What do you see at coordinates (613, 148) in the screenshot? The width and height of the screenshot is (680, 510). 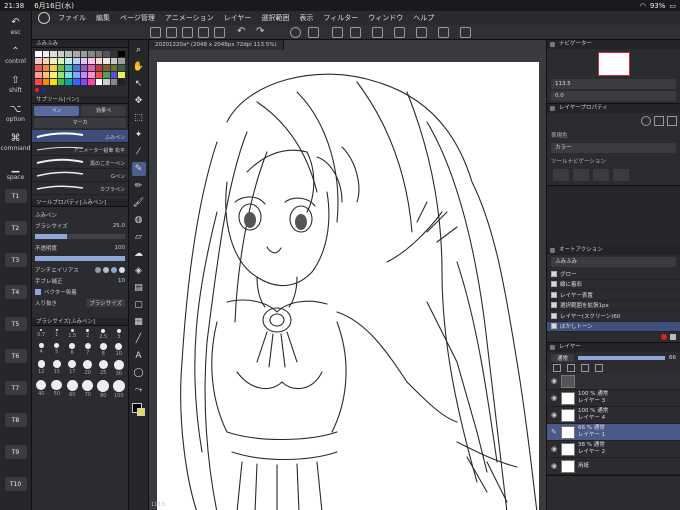 I see `expression-color-select: カラー` at bounding box center [613, 148].